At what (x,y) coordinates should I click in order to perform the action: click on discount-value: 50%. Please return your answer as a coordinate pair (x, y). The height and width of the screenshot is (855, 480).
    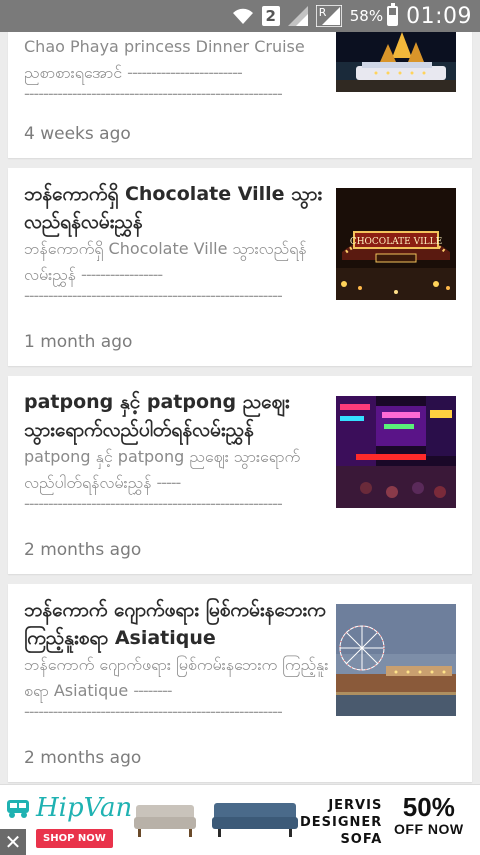
    Looking at the image, I should click on (428, 807).